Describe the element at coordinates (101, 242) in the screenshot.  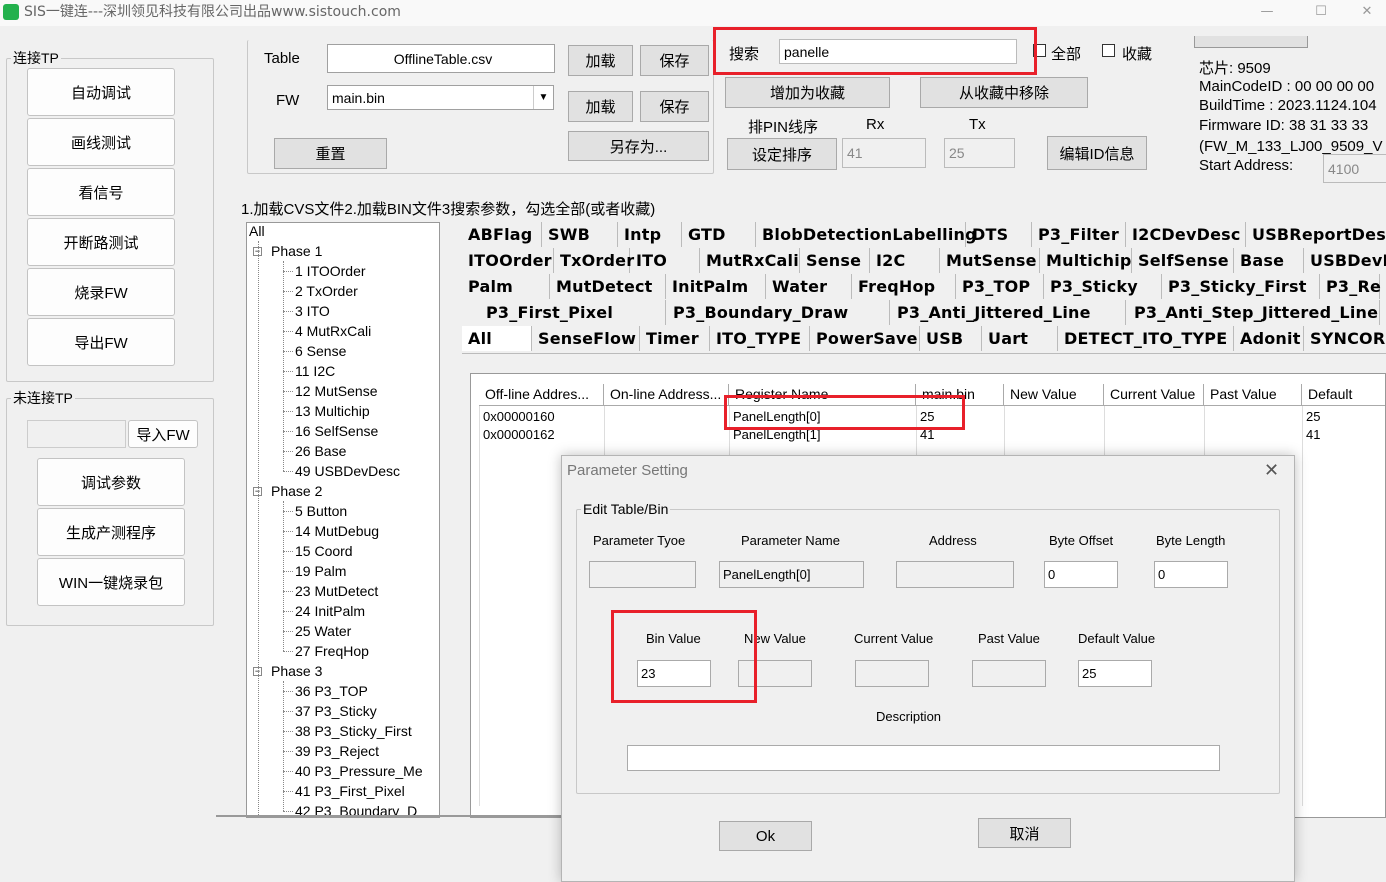
I see `open-short-test-button: 开断路测试` at that location.